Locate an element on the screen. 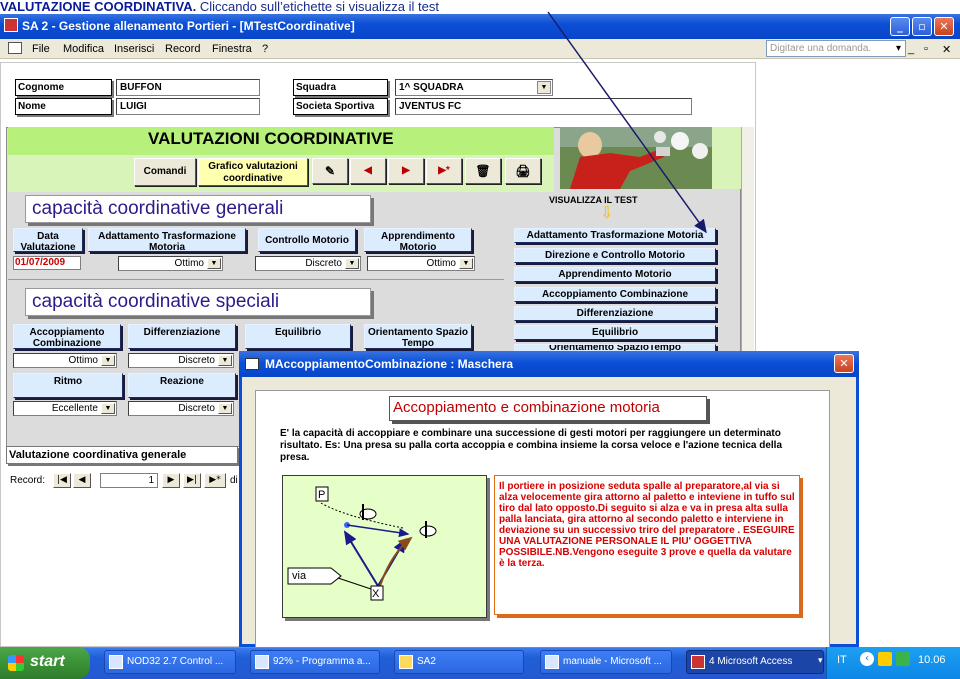 The width and height of the screenshot is (960, 679). nome-field: LUIGI is located at coordinates (188, 106).